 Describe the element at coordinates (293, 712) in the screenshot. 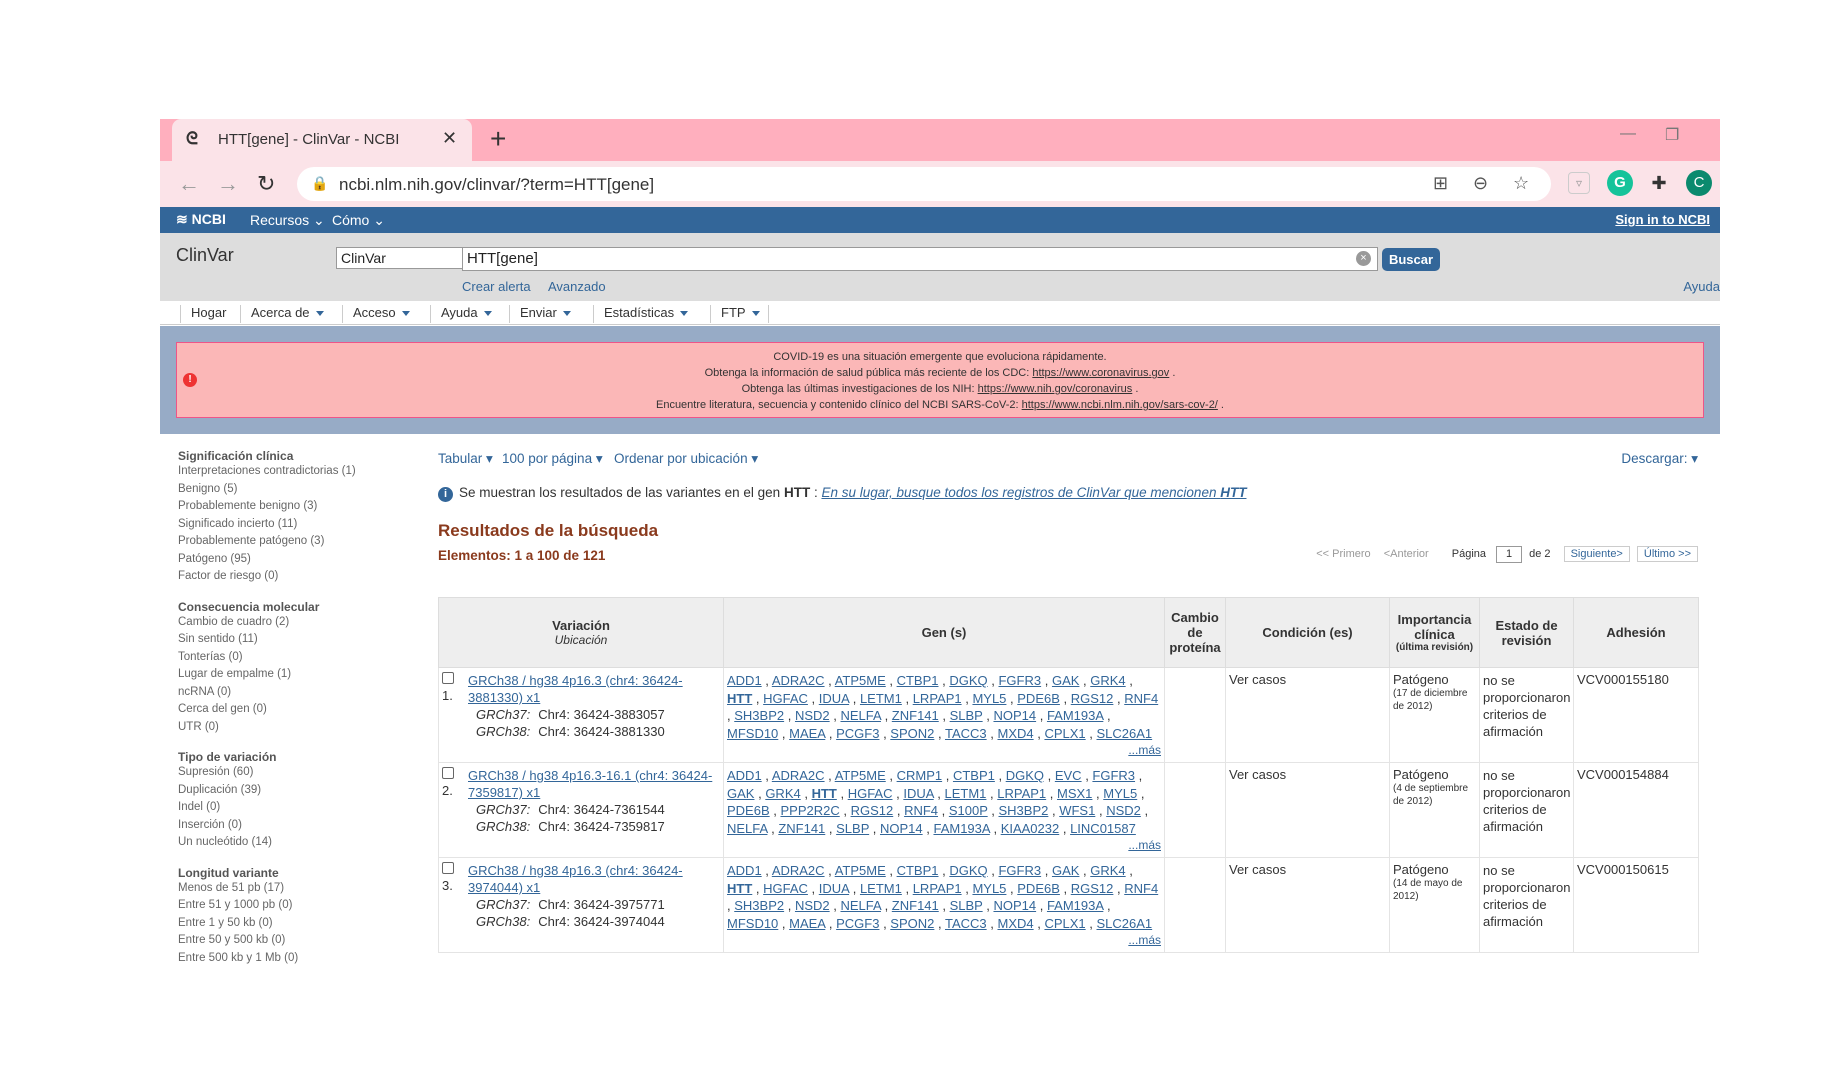

I see `facet-filter-item: Cerca del gen (0)` at that location.